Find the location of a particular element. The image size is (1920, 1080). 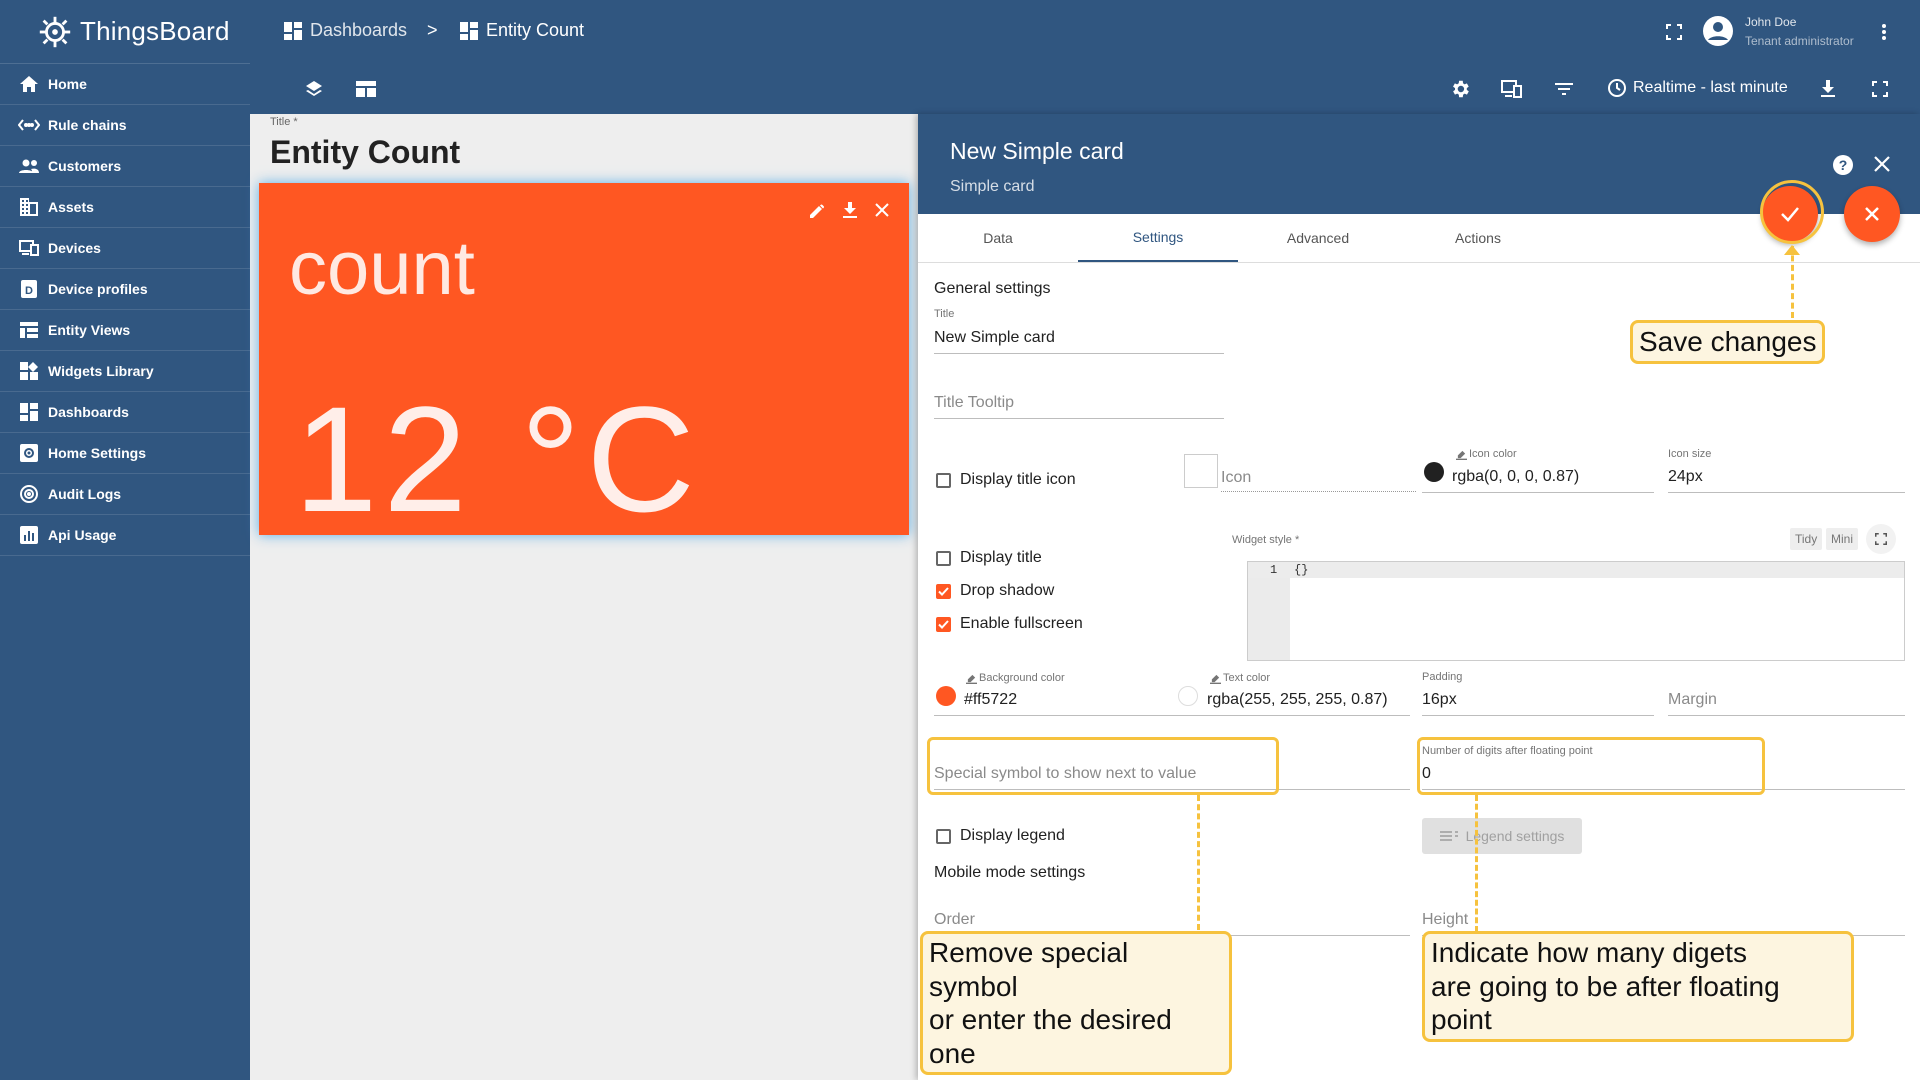

more-vert-icon is located at coordinates (1884, 32).